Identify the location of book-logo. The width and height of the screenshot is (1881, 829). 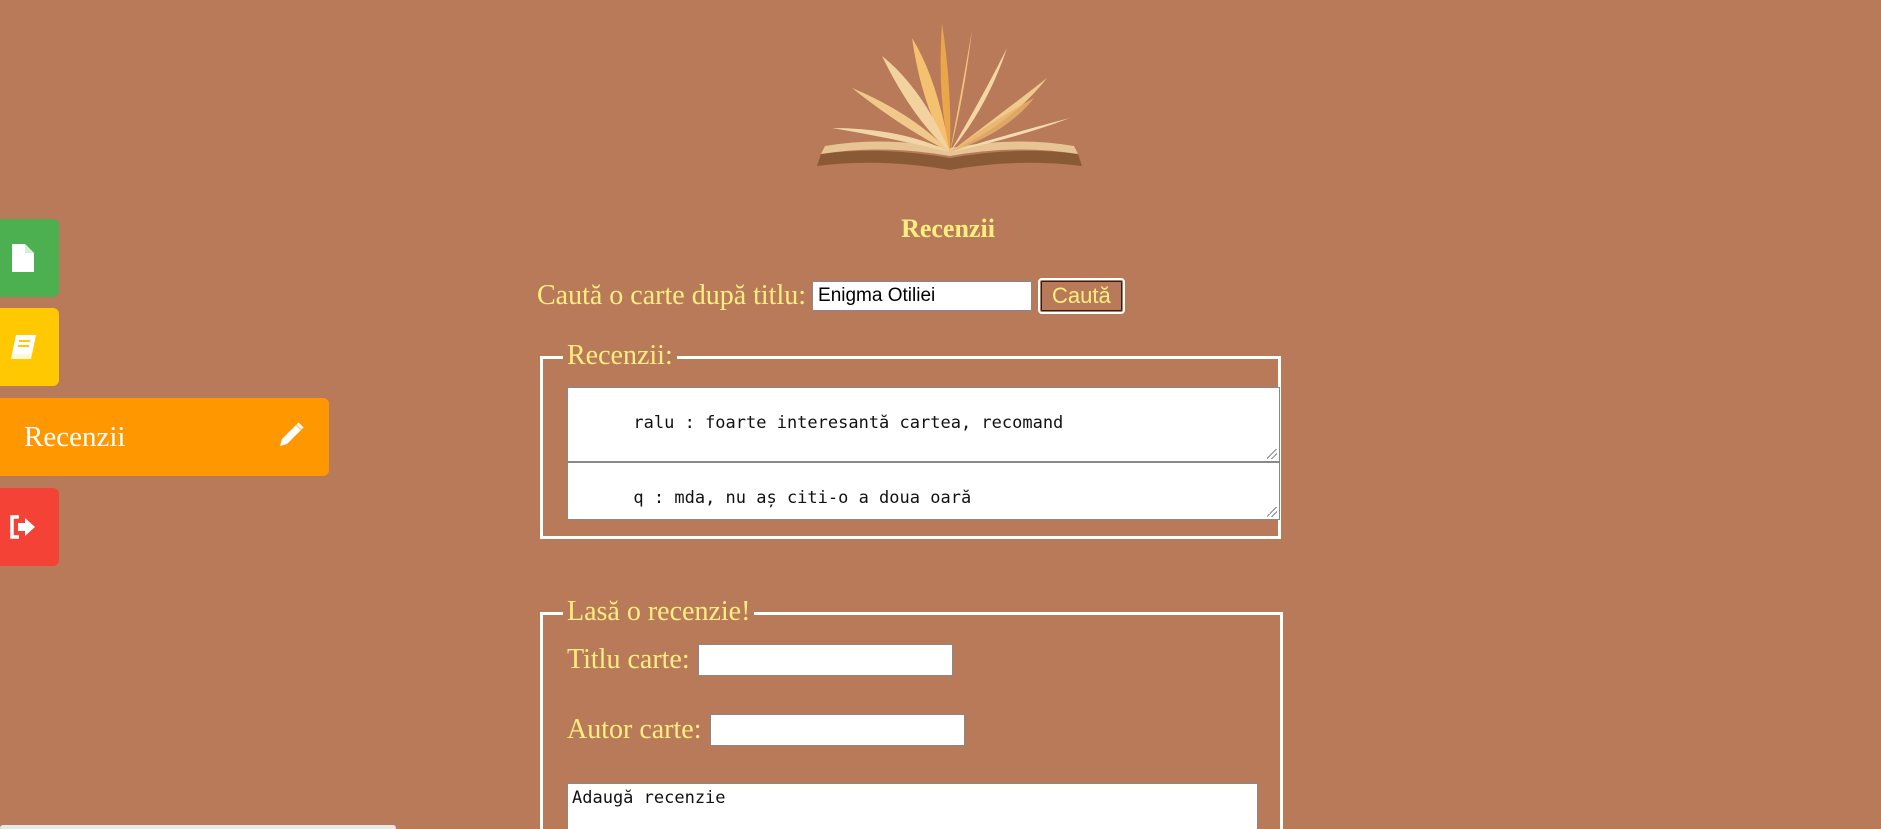
(949, 96).